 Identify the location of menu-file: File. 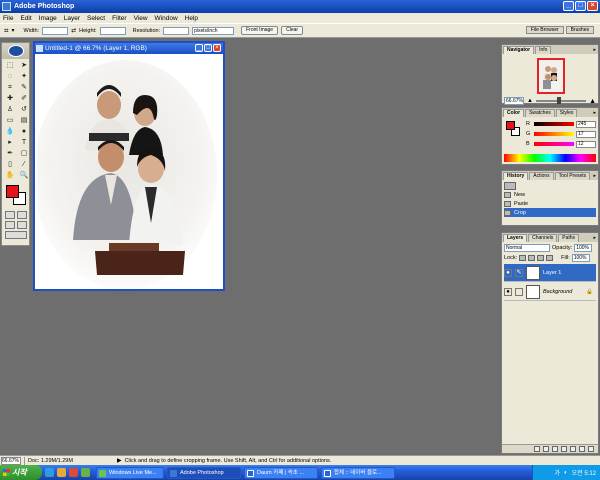
(8, 18).